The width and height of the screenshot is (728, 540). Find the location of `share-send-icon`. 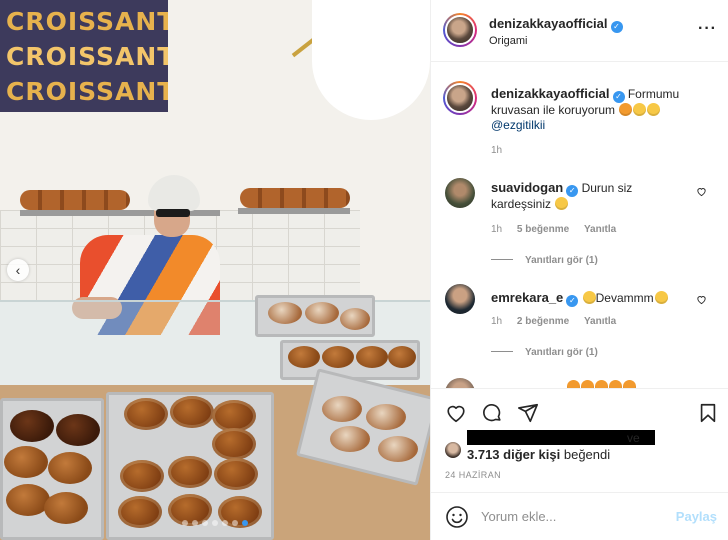

share-send-icon is located at coordinates (528, 413).